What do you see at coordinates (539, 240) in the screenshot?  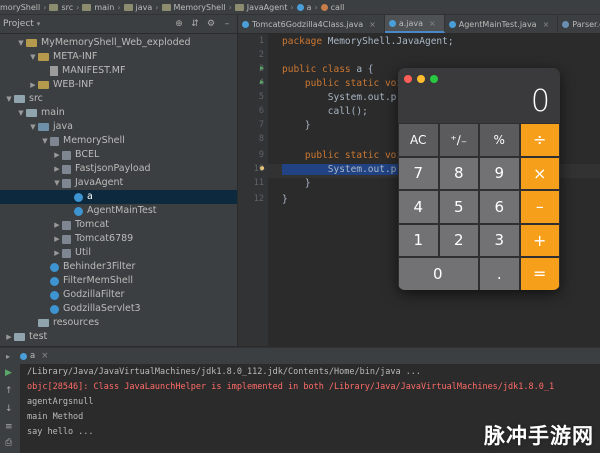 I see `add-button: +` at bounding box center [539, 240].